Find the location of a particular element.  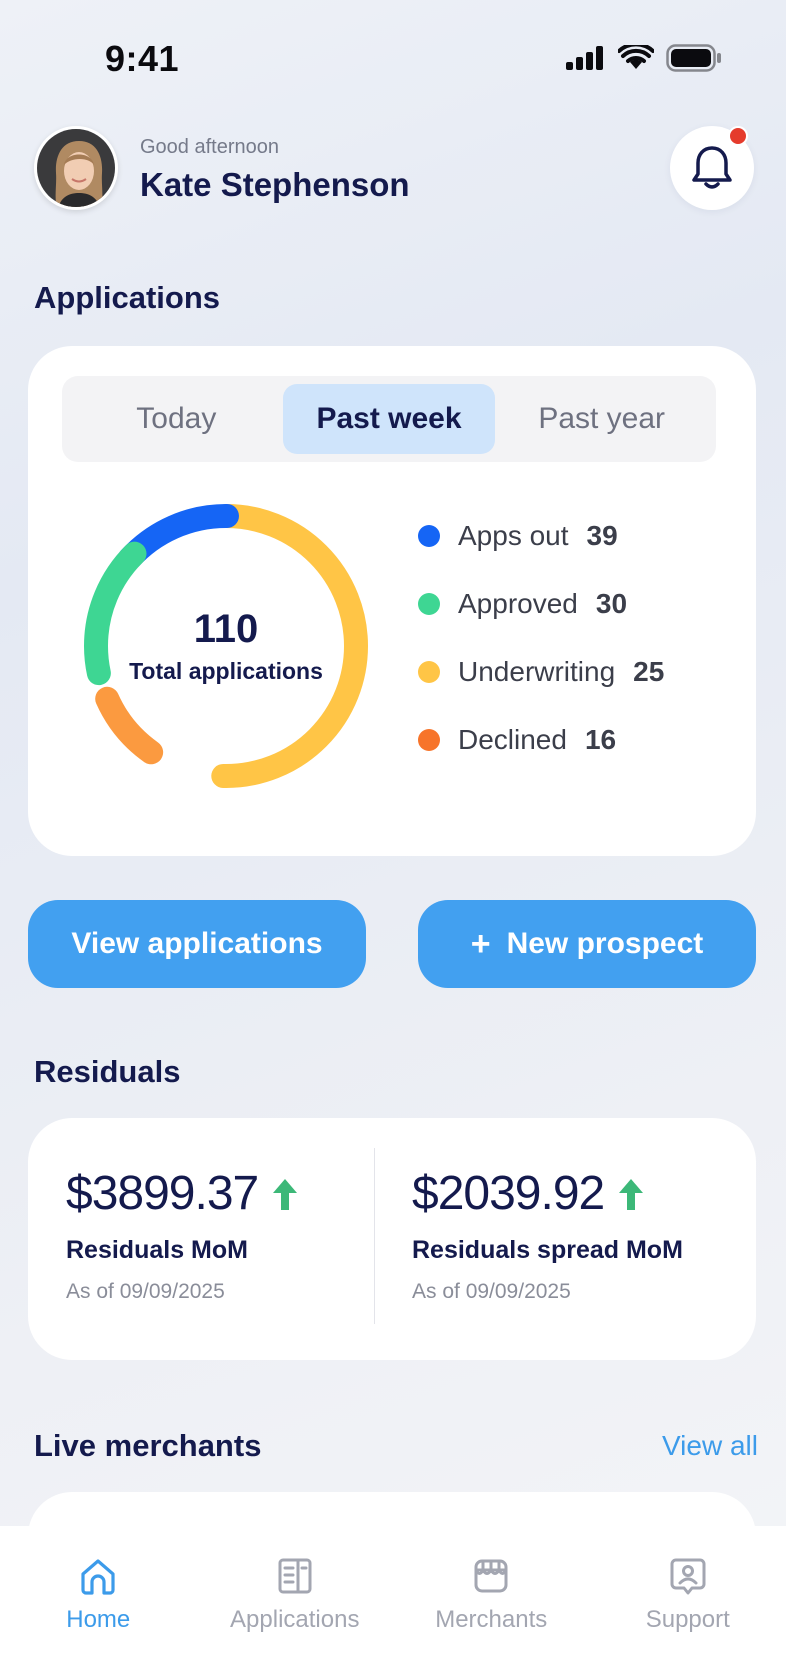

legend-item-declined: Declined 16 is located at coordinates (541, 740).